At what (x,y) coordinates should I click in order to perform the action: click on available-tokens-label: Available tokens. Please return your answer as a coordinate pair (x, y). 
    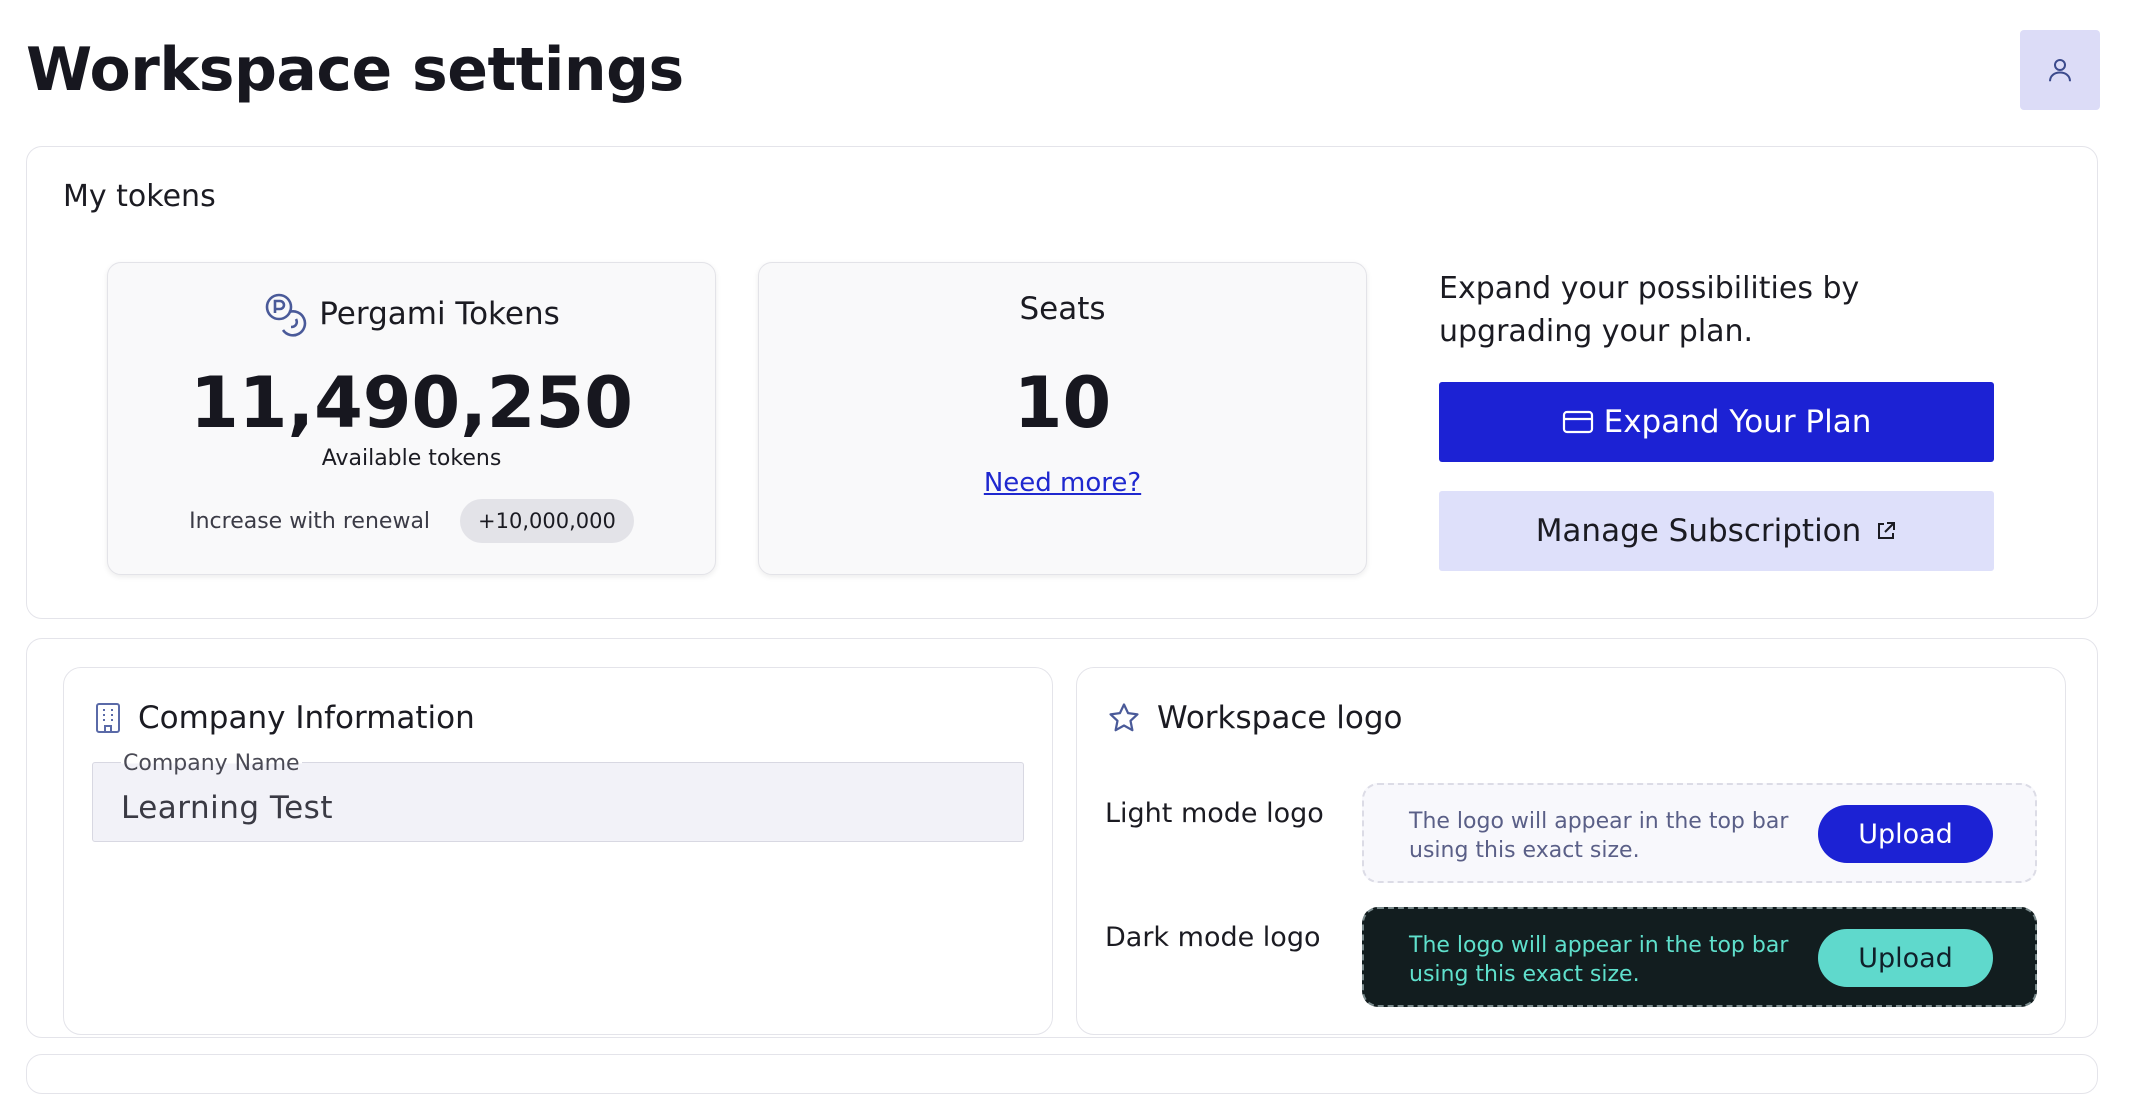
    Looking at the image, I should click on (411, 458).